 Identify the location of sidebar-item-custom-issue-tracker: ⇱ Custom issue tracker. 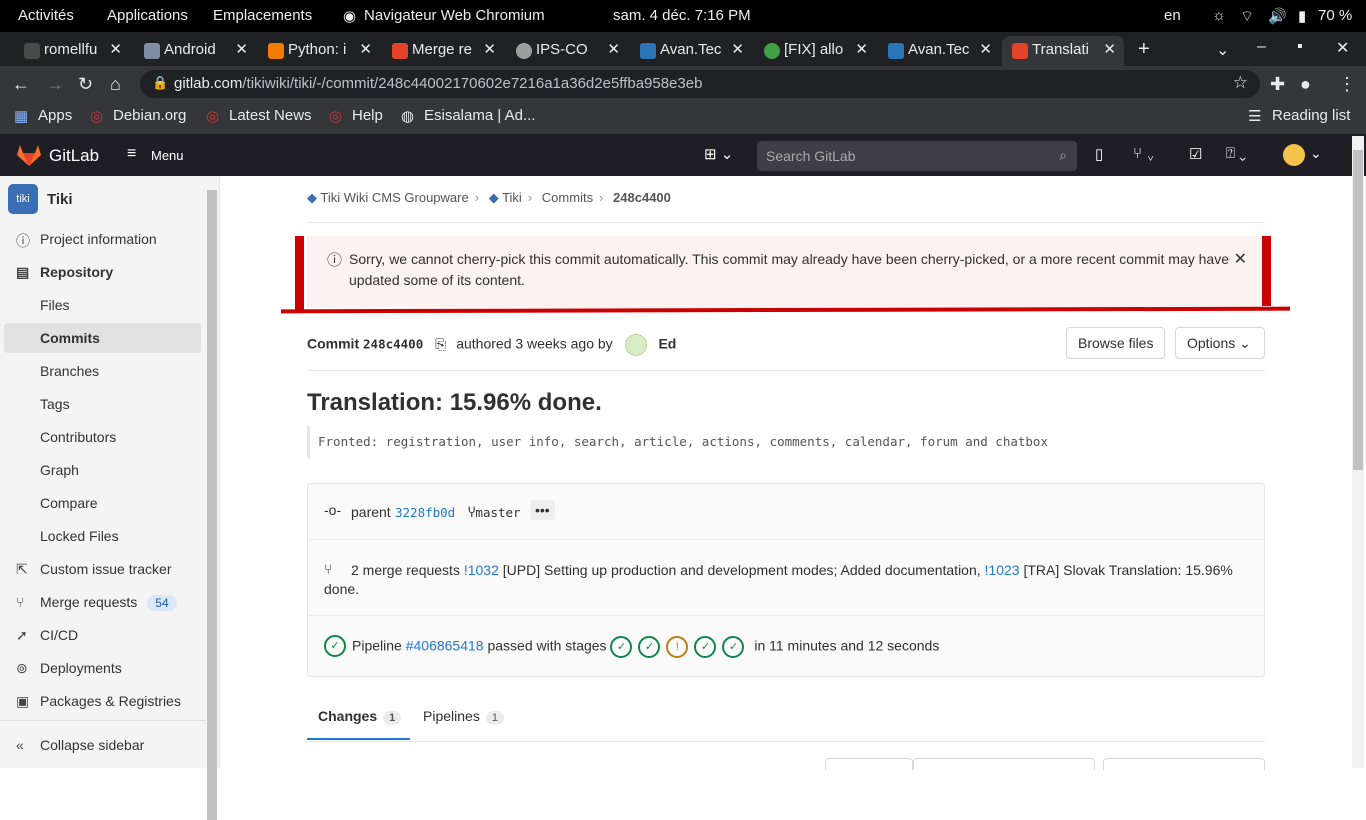
(102, 569).